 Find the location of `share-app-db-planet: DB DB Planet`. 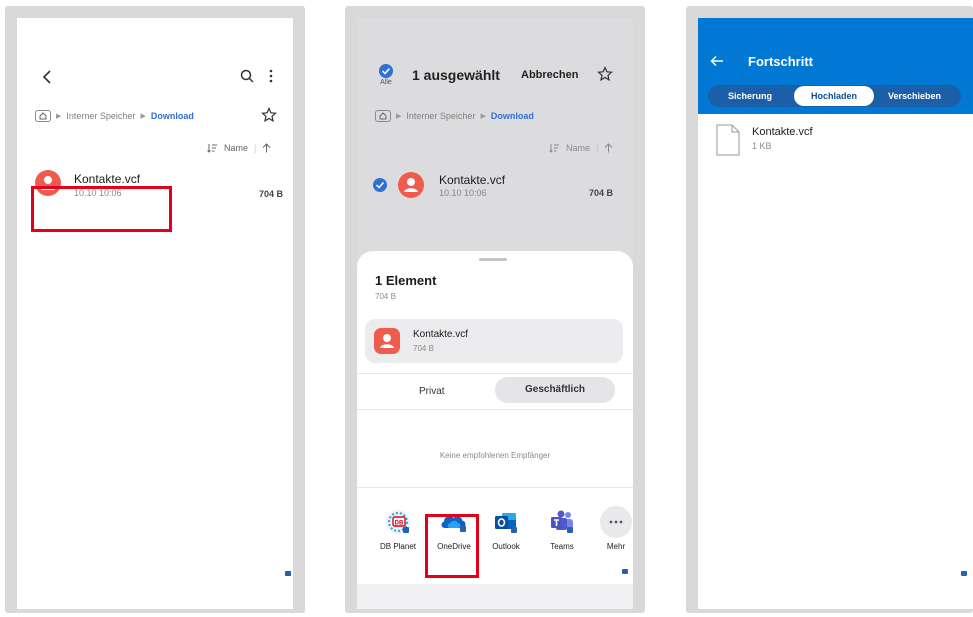

share-app-db-planet: DB DB Planet is located at coordinates (398, 528).